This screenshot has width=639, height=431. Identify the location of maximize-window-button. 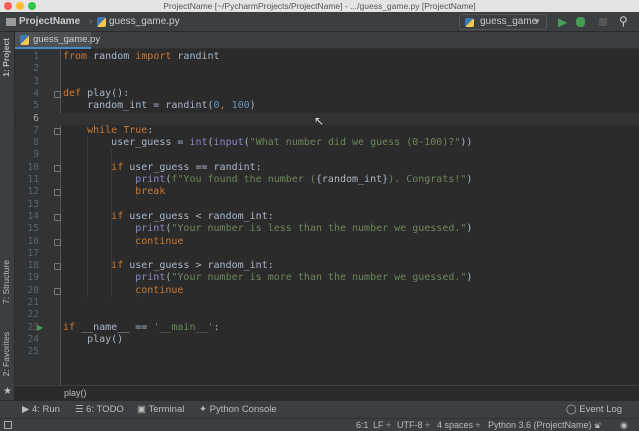
(32, 6).